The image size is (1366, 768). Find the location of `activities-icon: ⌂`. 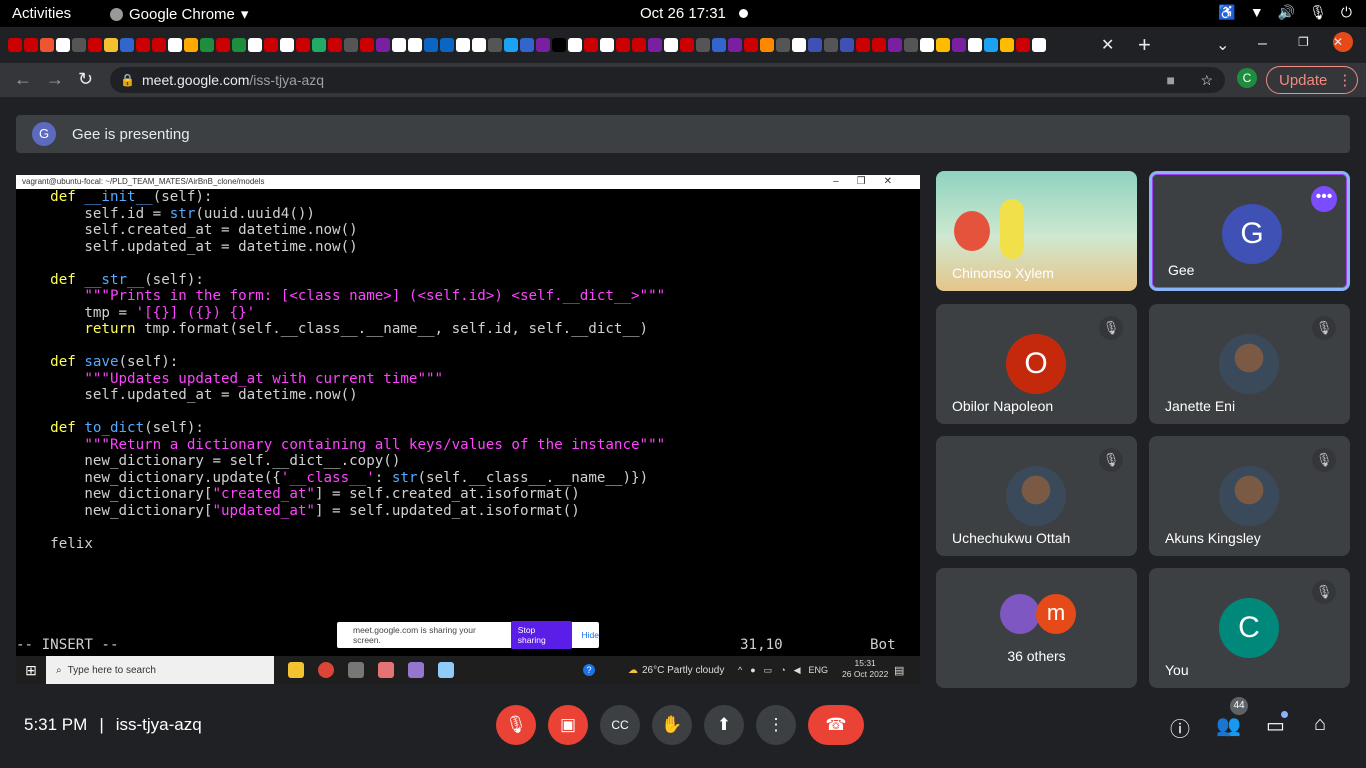

activities-icon: ⌂ is located at coordinates (1320, 724).